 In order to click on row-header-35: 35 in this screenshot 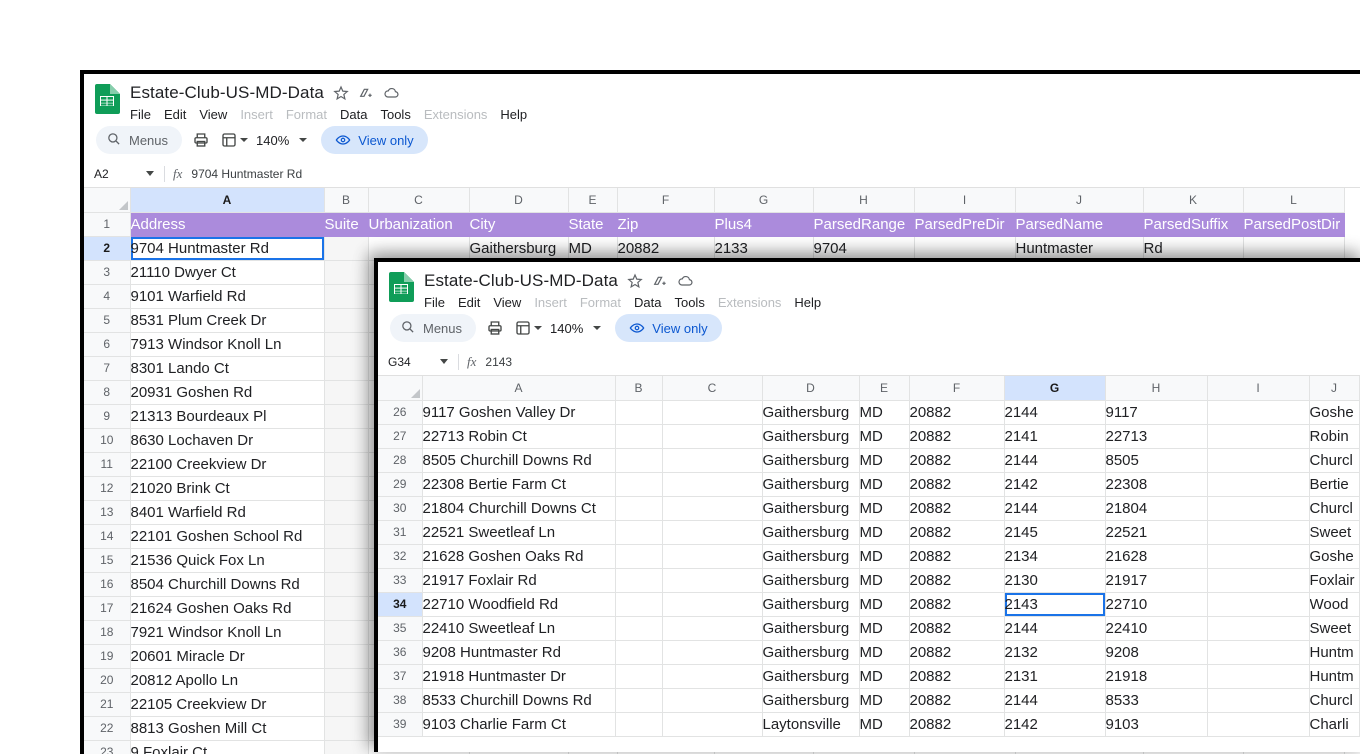, I will do `click(400, 628)`.